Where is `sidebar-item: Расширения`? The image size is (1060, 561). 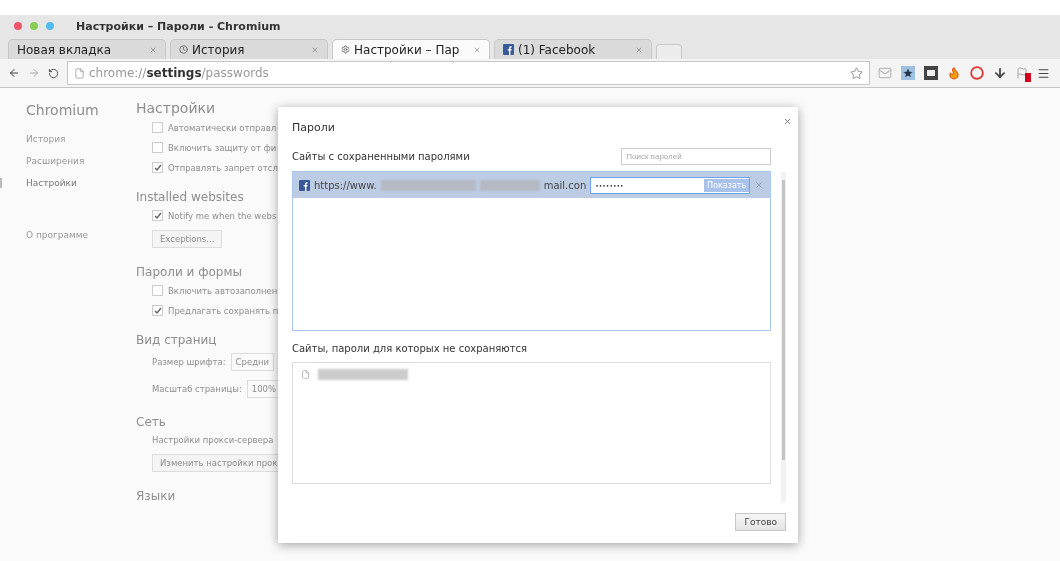 sidebar-item: Расширения is located at coordinates (68, 161).